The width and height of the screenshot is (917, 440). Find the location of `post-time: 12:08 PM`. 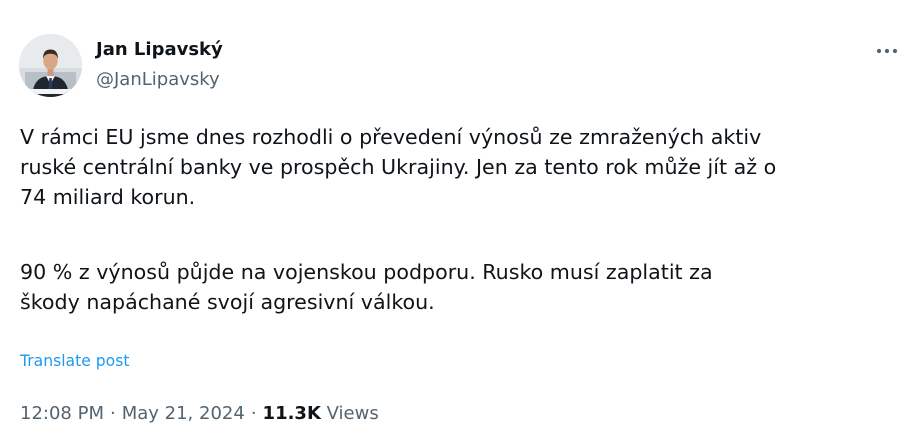

post-time: 12:08 PM is located at coordinates (62, 413).